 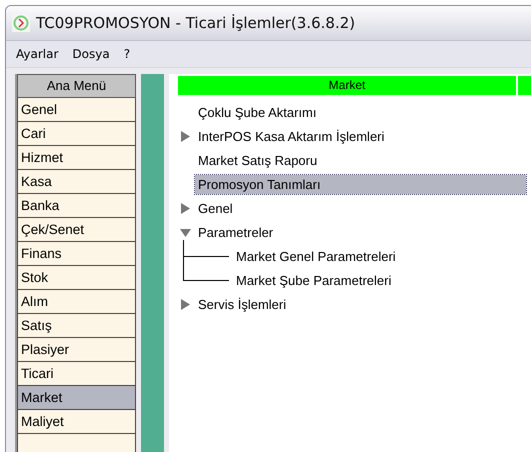 What do you see at coordinates (242, 304) in the screenshot?
I see `tree-item: Servis İşlemleri` at bounding box center [242, 304].